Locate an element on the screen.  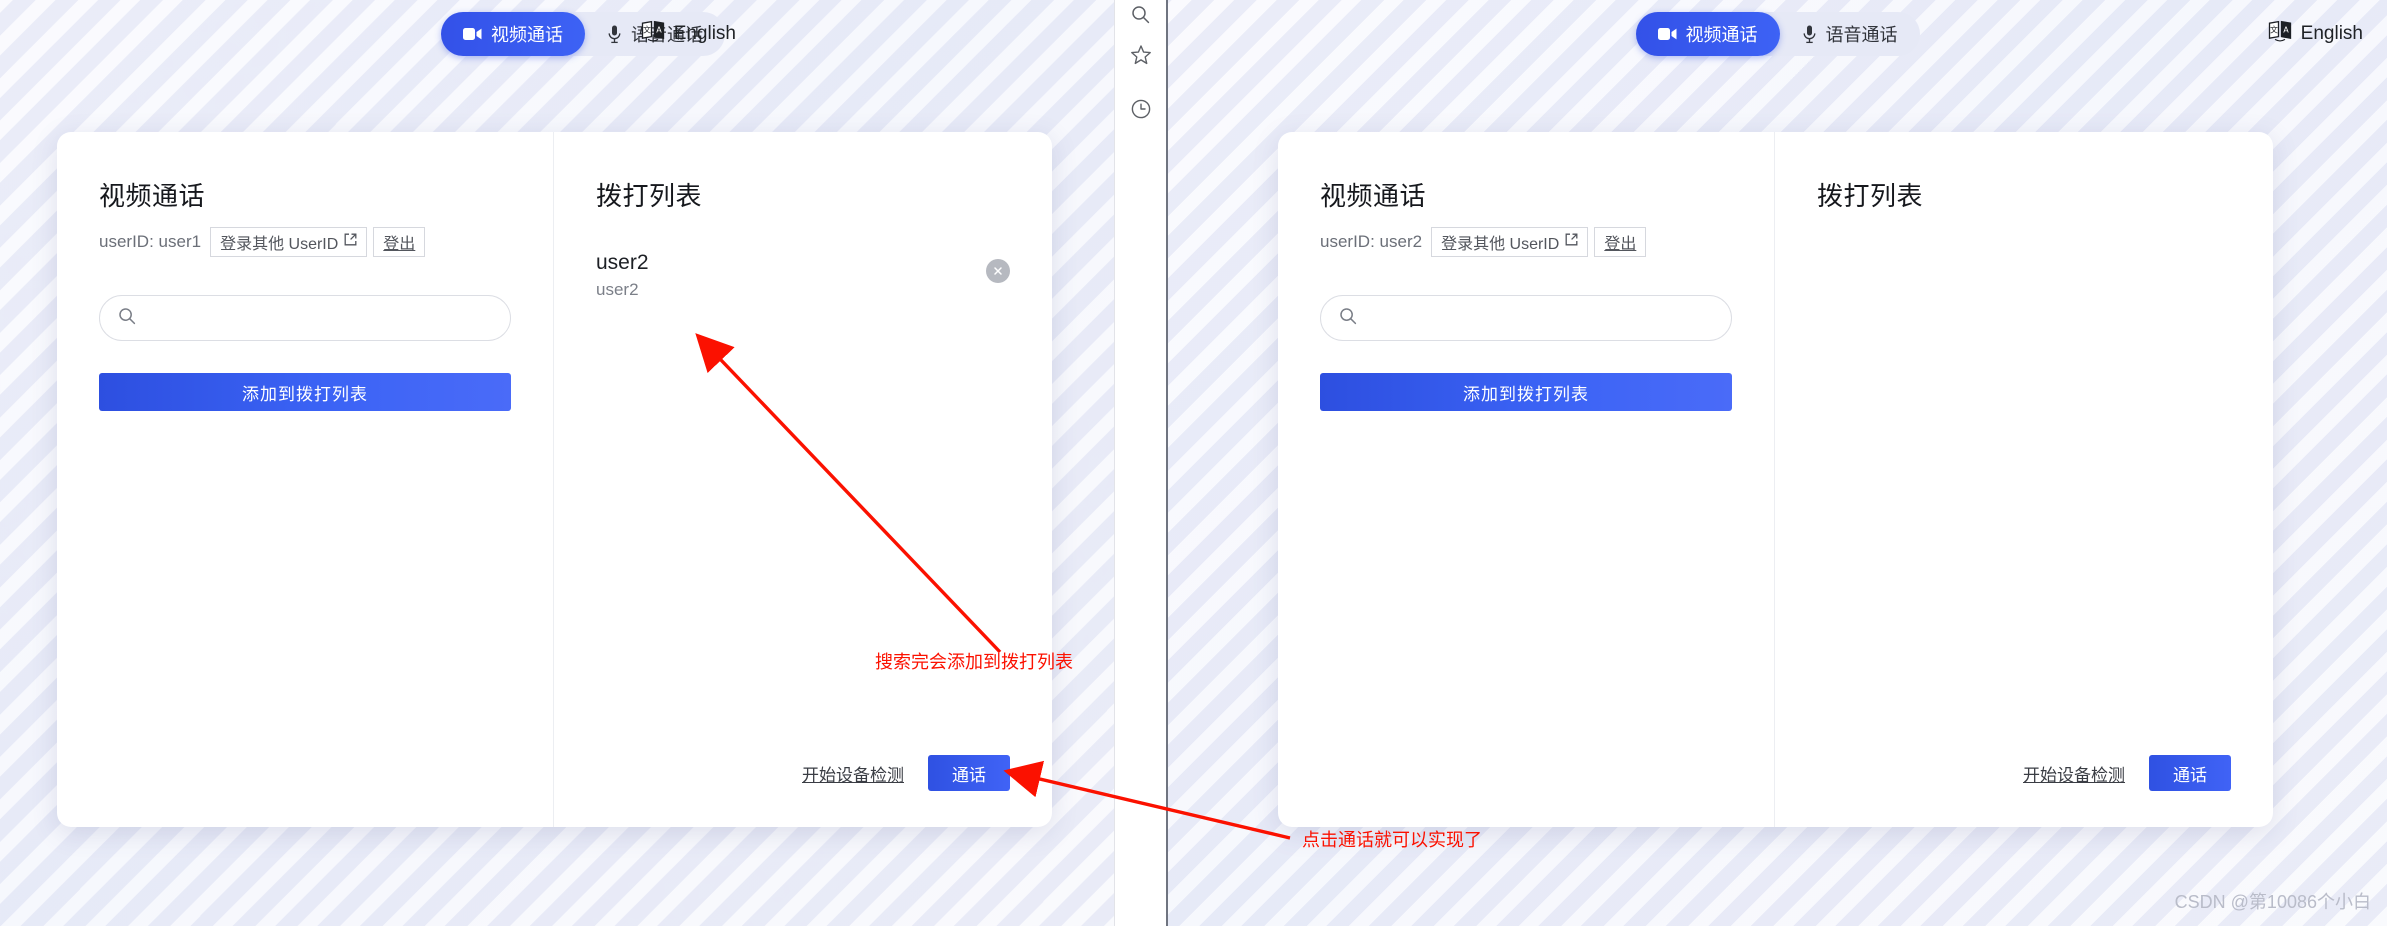
device-test-link-left: 开始设备检测 is located at coordinates (853, 773).